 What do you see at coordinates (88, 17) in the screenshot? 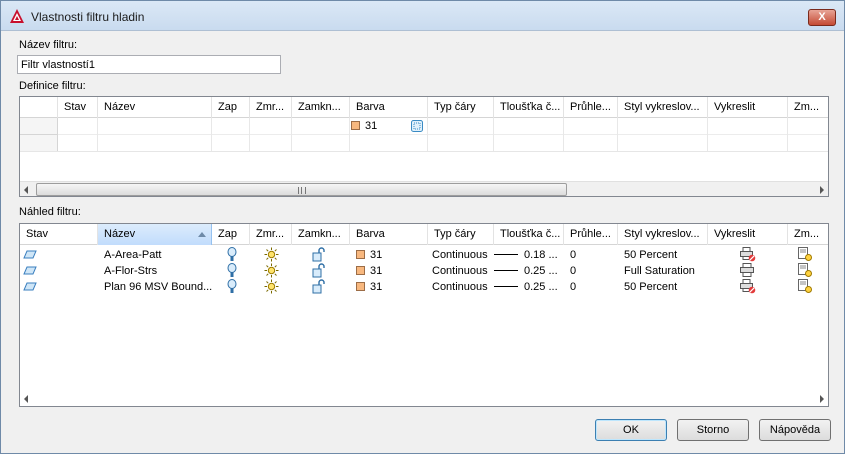
I see `window-title: Vlastnosti filtru hladin` at bounding box center [88, 17].